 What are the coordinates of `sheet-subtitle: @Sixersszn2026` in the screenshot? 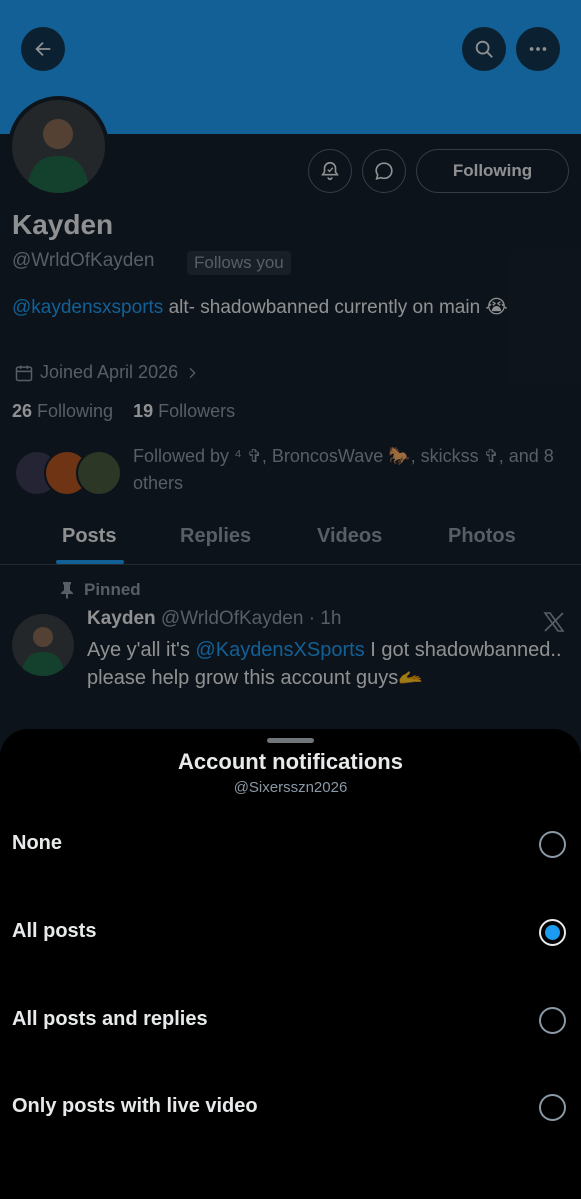 It's located at (290, 787).